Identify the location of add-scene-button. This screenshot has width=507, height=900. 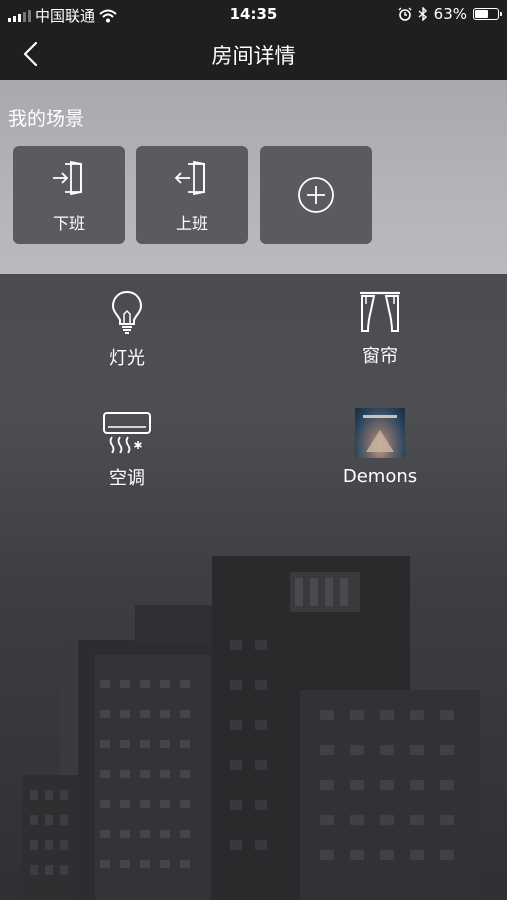
(316, 195).